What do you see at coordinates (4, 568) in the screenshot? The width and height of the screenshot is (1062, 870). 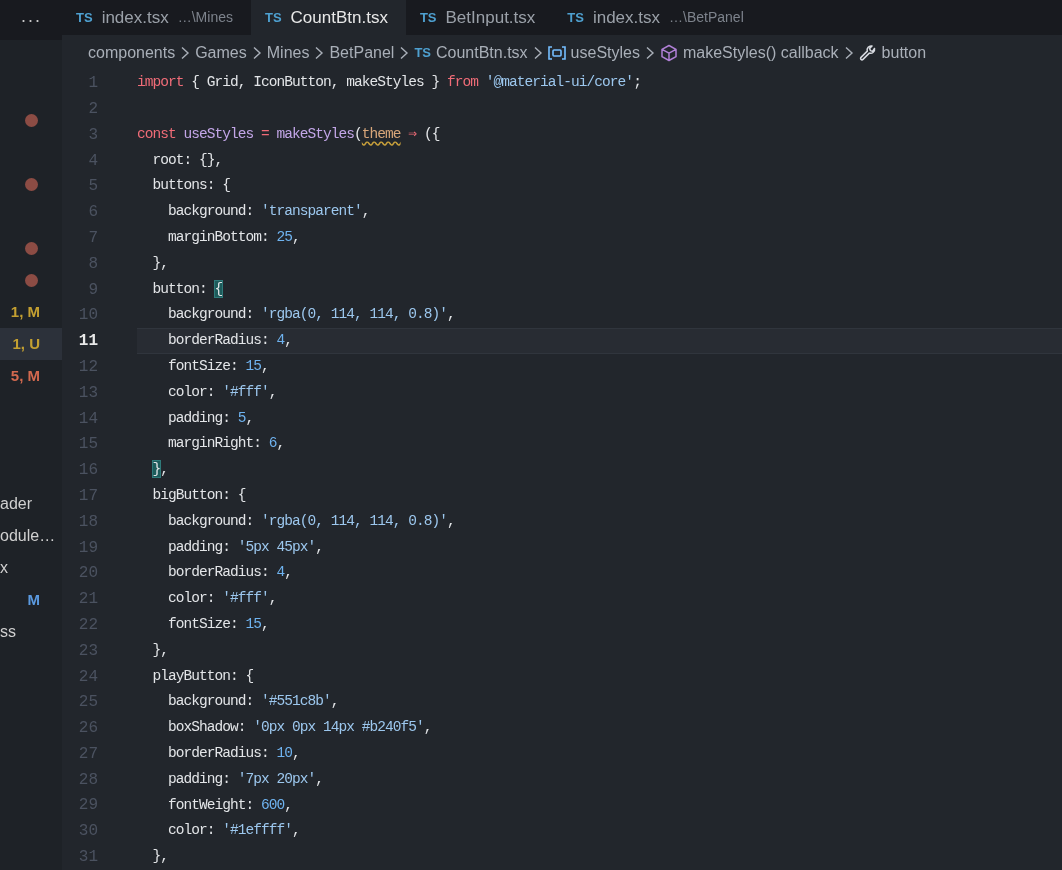 I see `file-name: x` at bounding box center [4, 568].